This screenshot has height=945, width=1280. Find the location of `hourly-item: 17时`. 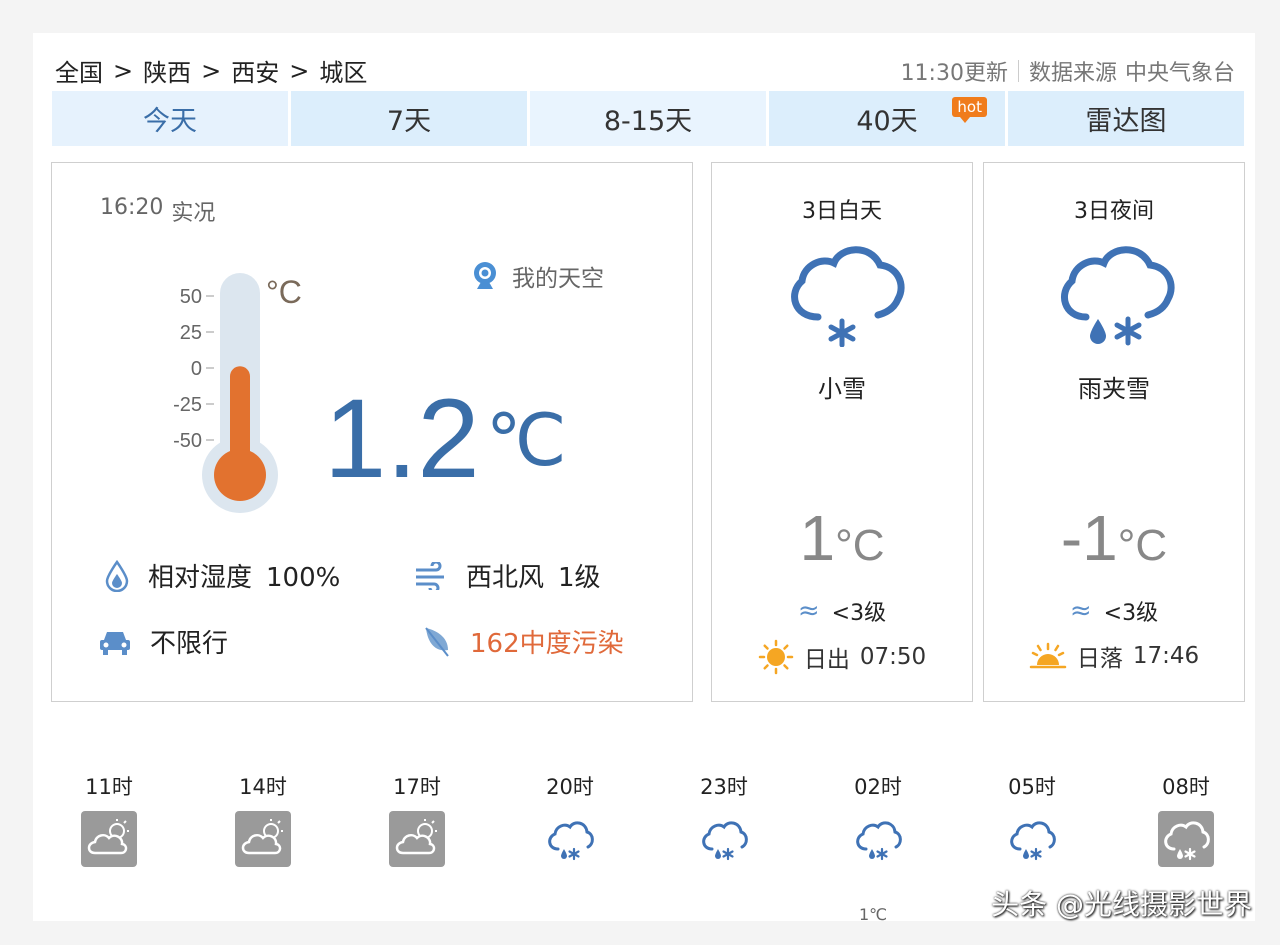

hourly-item: 17时 is located at coordinates (417, 819).